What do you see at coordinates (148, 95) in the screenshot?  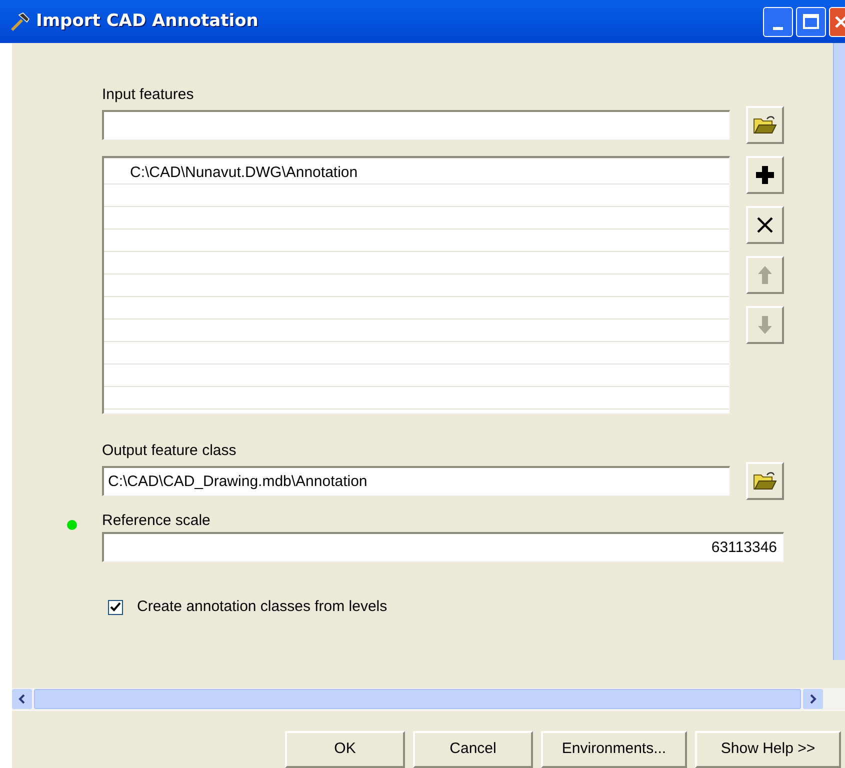 I see `field-label: Input features` at bounding box center [148, 95].